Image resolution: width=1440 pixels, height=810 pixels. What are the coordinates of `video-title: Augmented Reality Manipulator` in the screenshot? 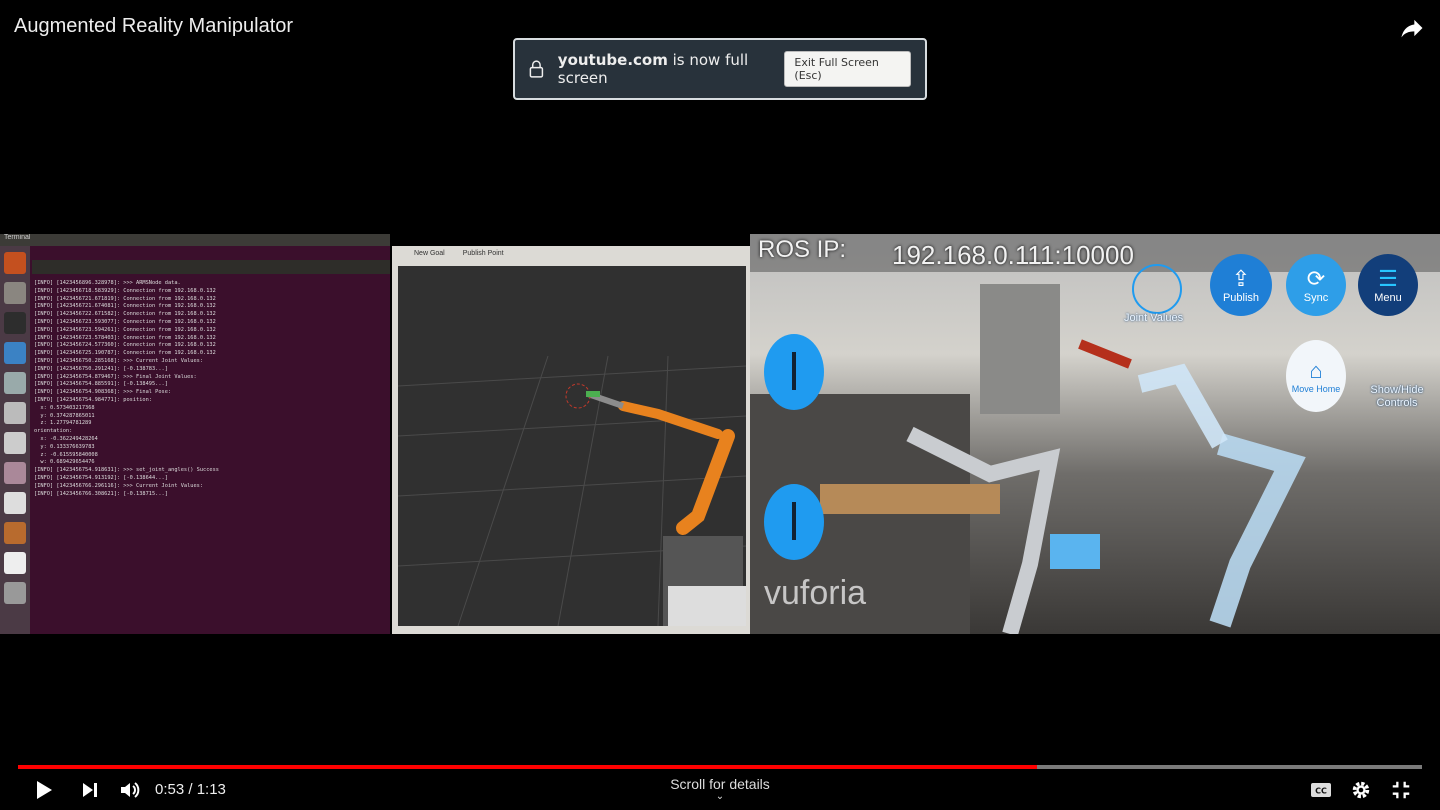 It's located at (154, 26).